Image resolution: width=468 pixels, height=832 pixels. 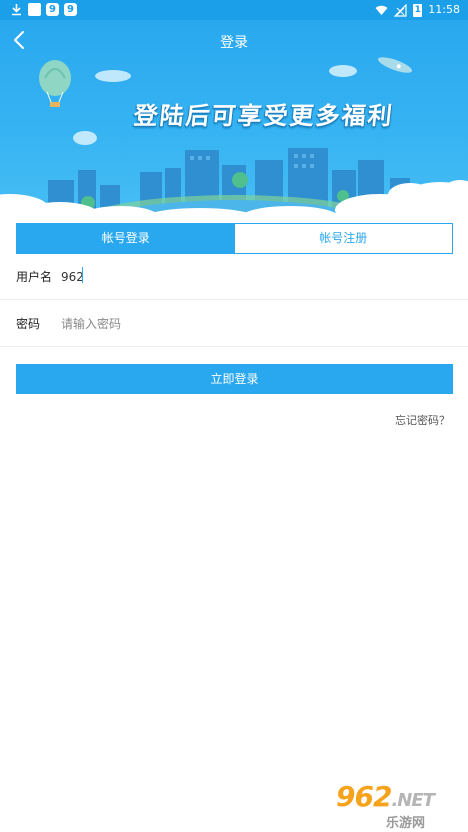 What do you see at coordinates (251, 277) in the screenshot?
I see `username-field` at bounding box center [251, 277].